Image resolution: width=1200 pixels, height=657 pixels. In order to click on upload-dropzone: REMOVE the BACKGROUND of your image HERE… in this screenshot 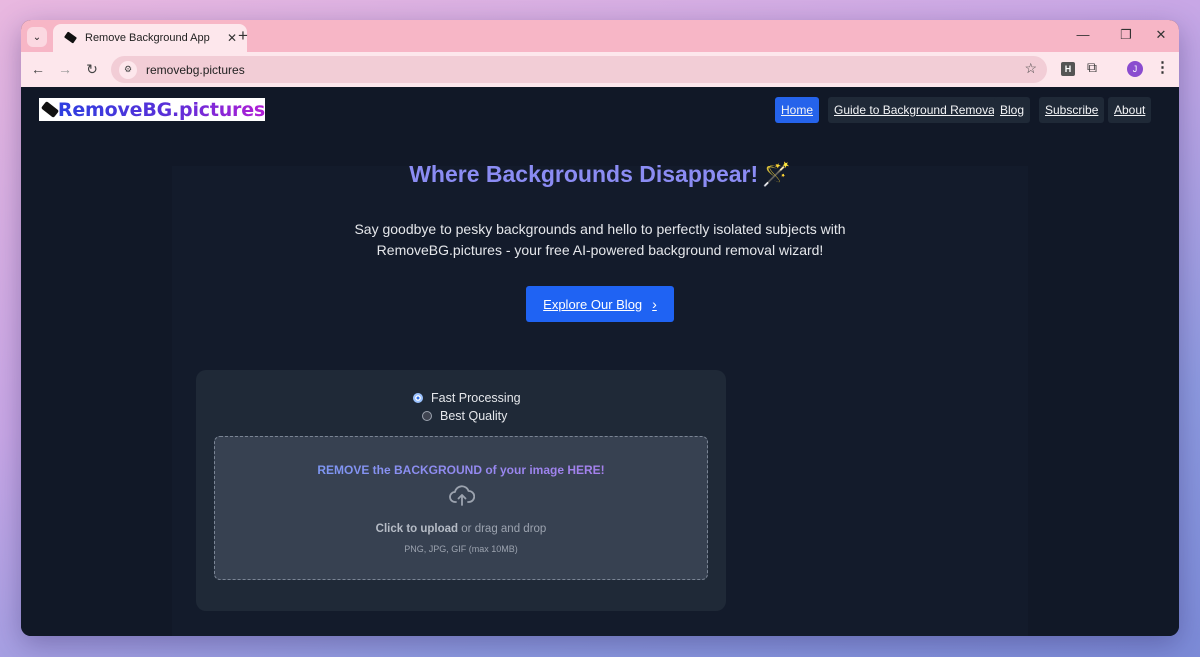, I will do `click(461, 508)`.